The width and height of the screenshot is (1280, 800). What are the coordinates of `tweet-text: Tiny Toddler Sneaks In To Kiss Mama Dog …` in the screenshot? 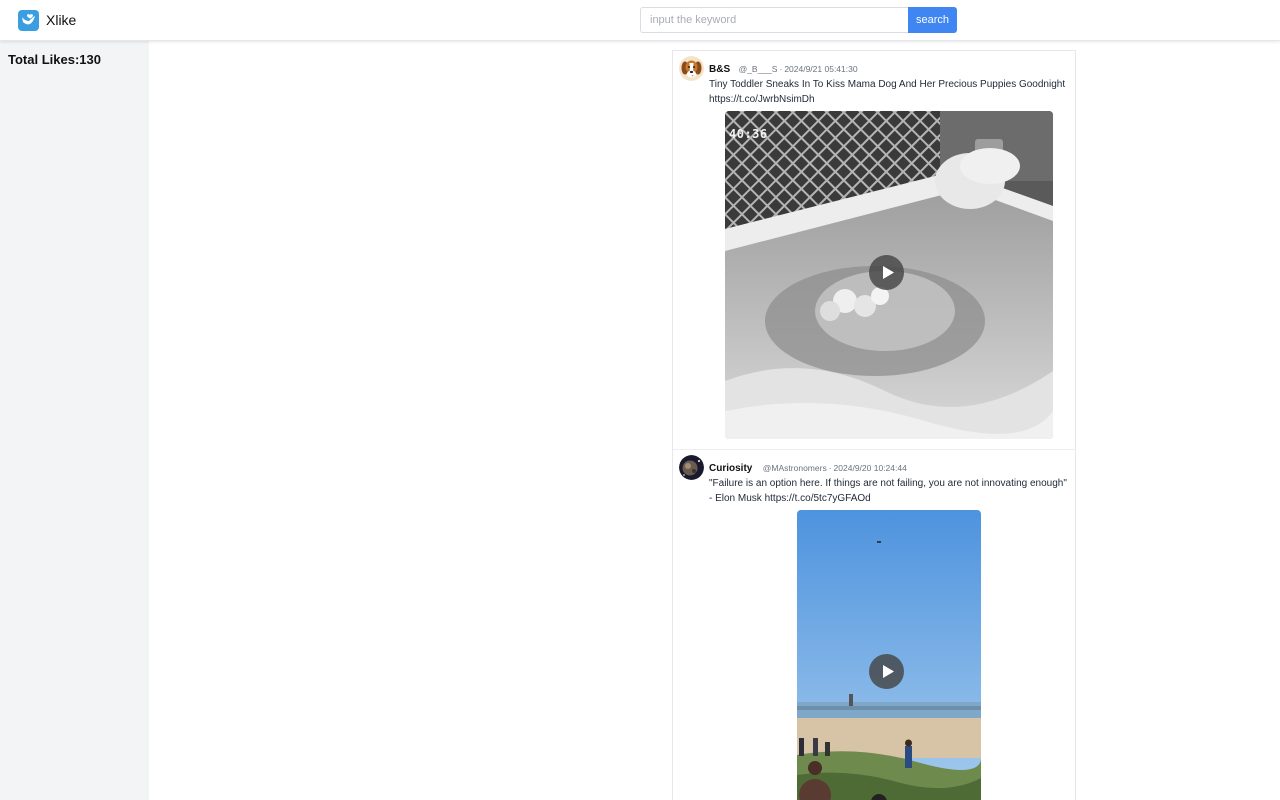 It's located at (887, 92).